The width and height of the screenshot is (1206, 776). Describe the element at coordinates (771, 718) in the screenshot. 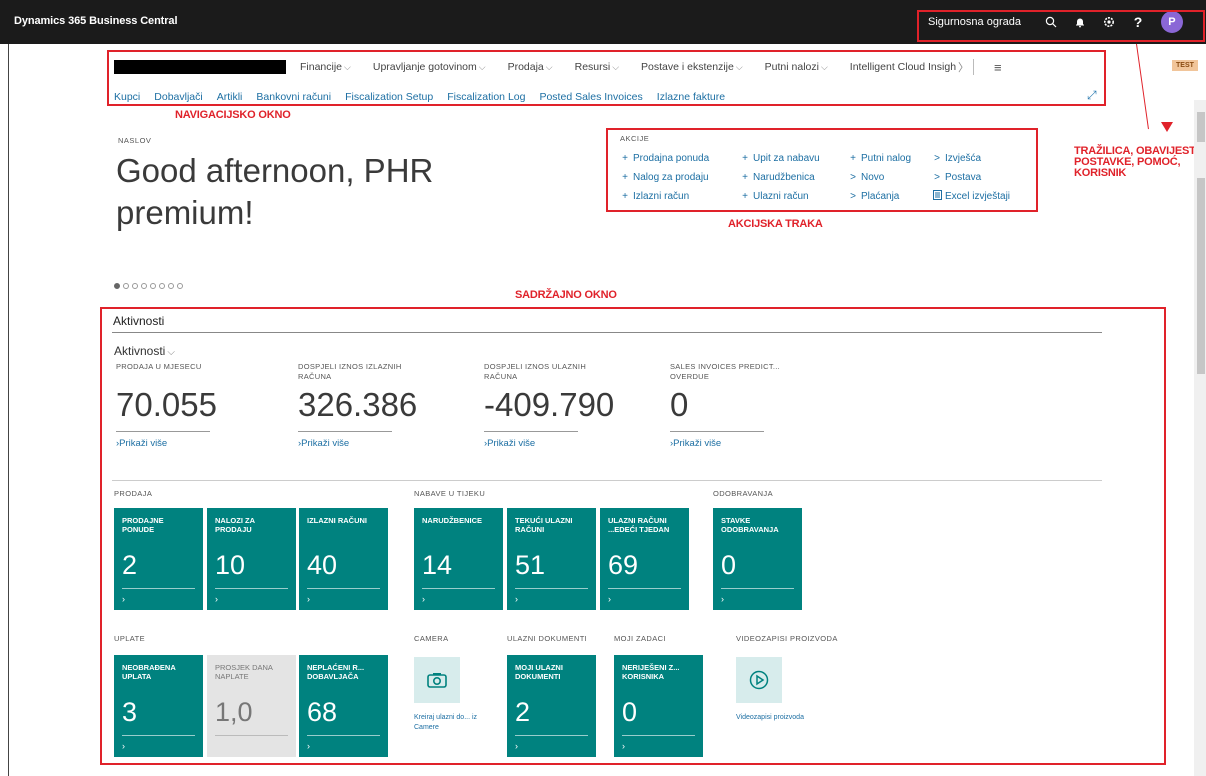

I see `video-link-text: Videozapisi proizvoda` at that location.